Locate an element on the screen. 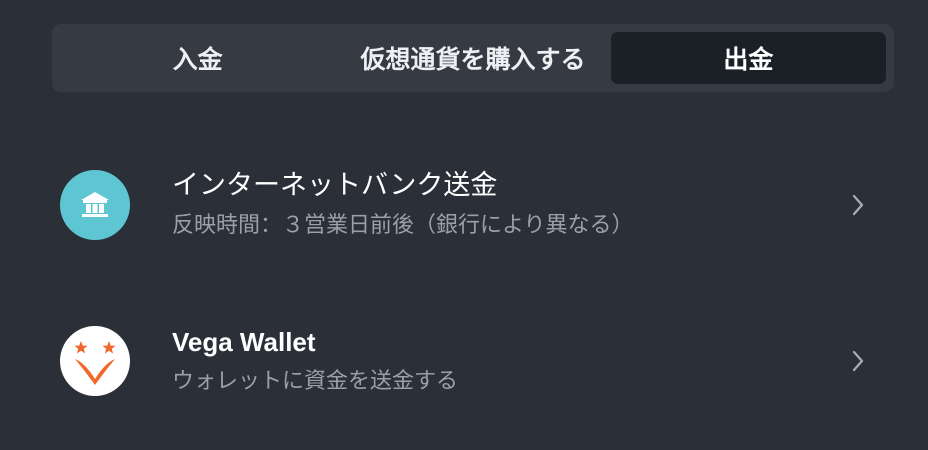  tab-buy-crypto: 仮想通貨を購入する is located at coordinates (472, 58).